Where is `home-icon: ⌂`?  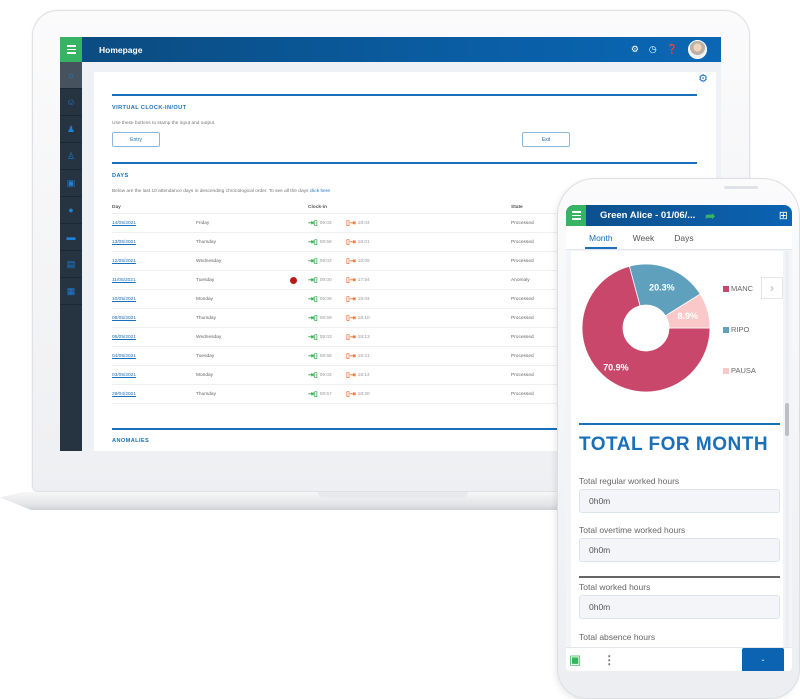
home-icon: ⌂ is located at coordinates (71, 75).